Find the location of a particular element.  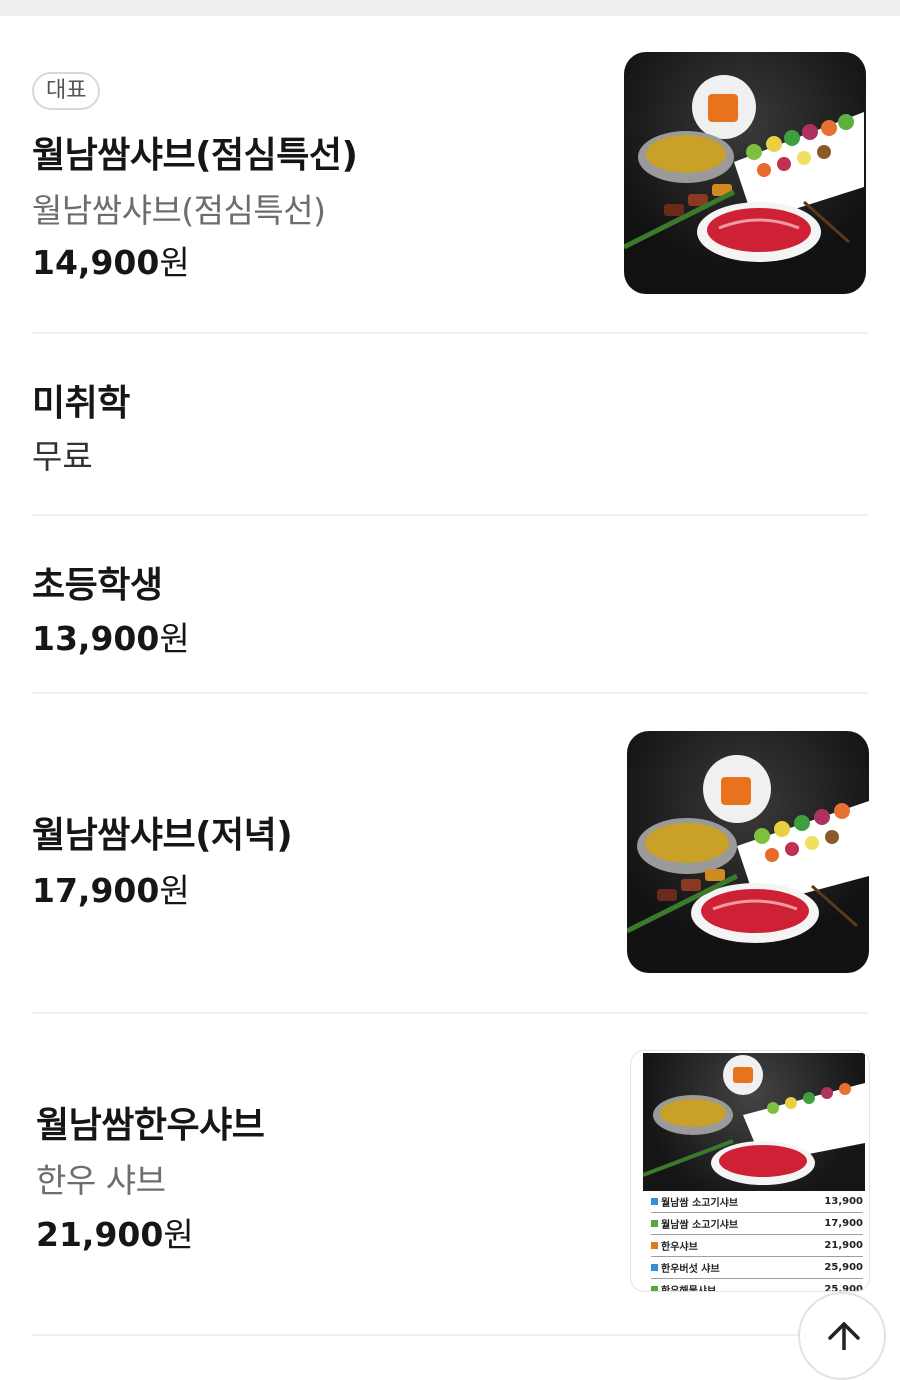

menu-board-food-photo is located at coordinates (753, 1122).